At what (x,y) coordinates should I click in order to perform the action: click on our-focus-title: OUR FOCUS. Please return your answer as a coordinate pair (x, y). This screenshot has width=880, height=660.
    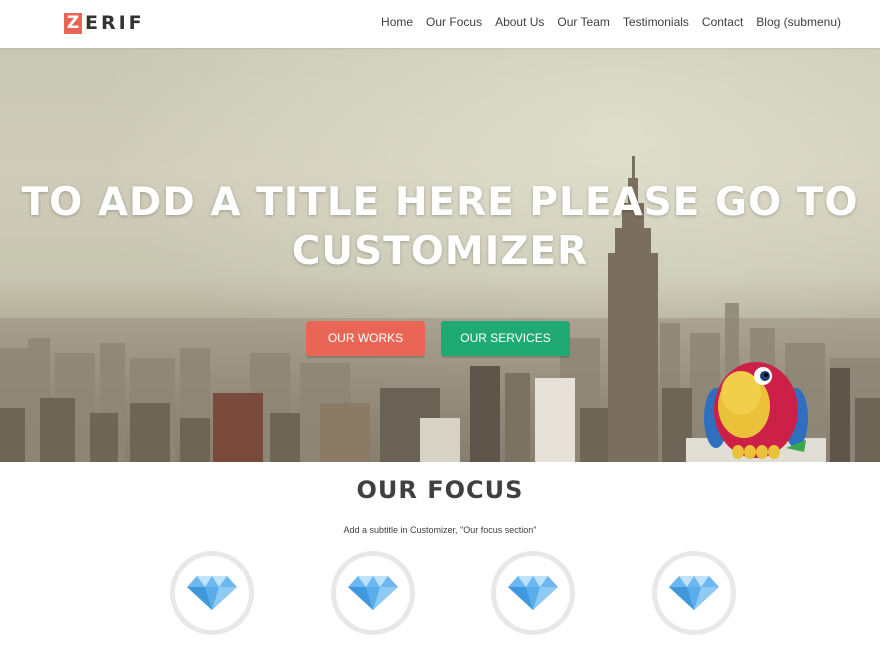
    Looking at the image, I should click on (440, 490).